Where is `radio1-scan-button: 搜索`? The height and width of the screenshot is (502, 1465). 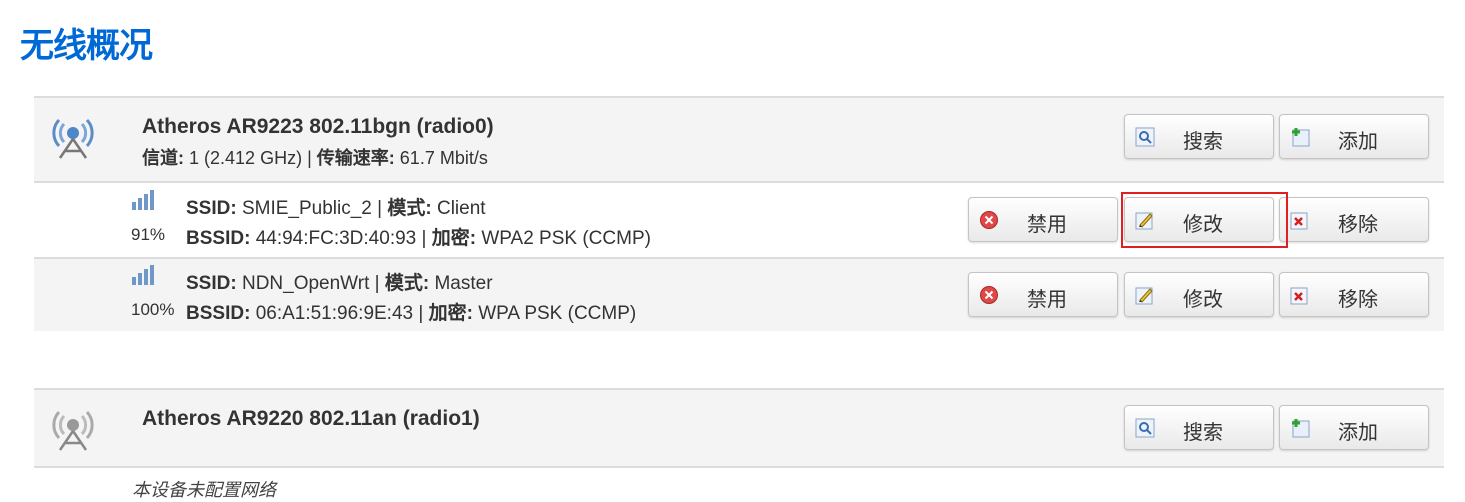
radio1-scan-button: 搜索 is located at coordinates (1199, 427).